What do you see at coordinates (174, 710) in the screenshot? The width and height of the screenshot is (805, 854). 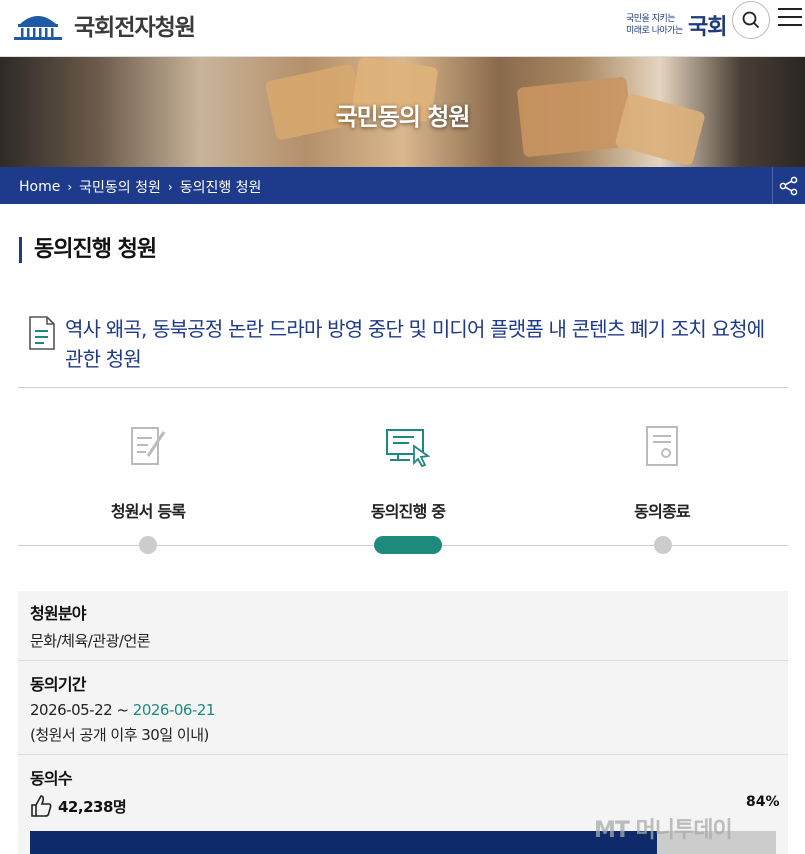 I see `period-end: 2026-06-21` at bounding box center [174, 710].